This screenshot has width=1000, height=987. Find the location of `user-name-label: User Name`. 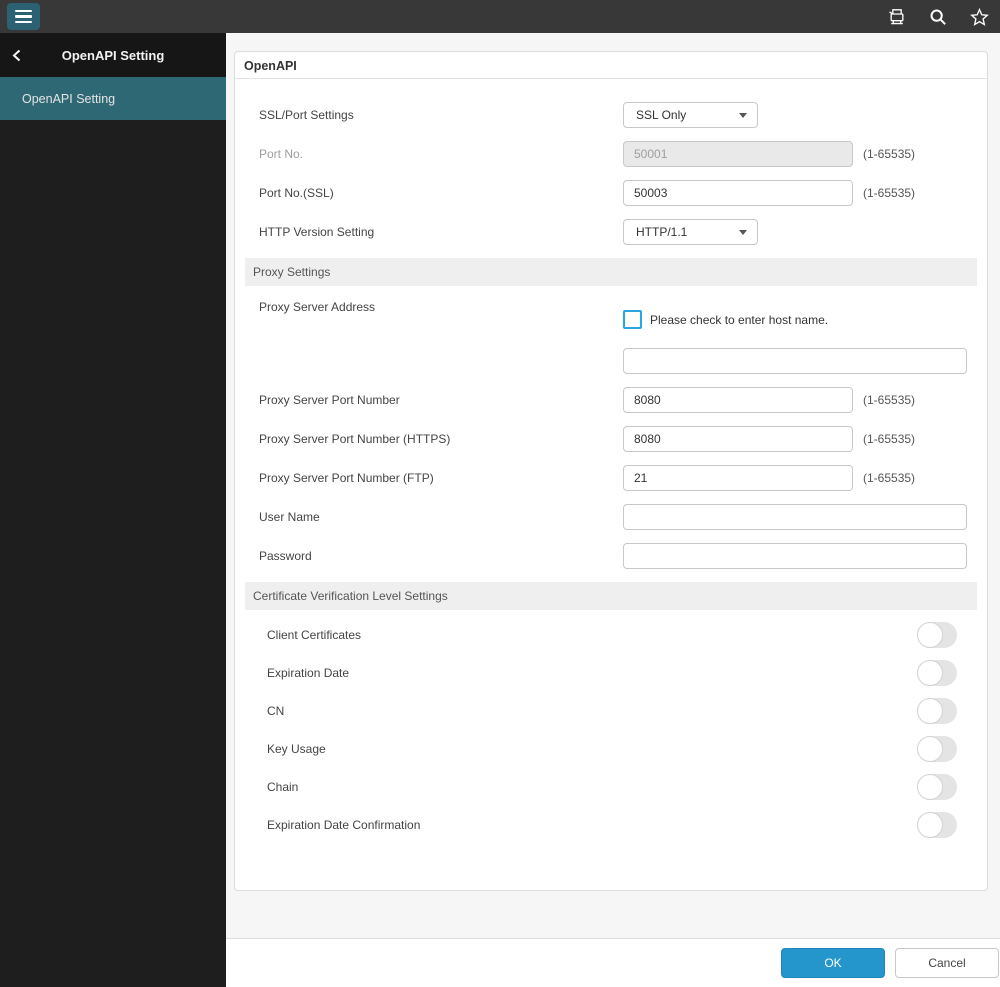

user-name-label: User Name is located at coordinates (289, 517).